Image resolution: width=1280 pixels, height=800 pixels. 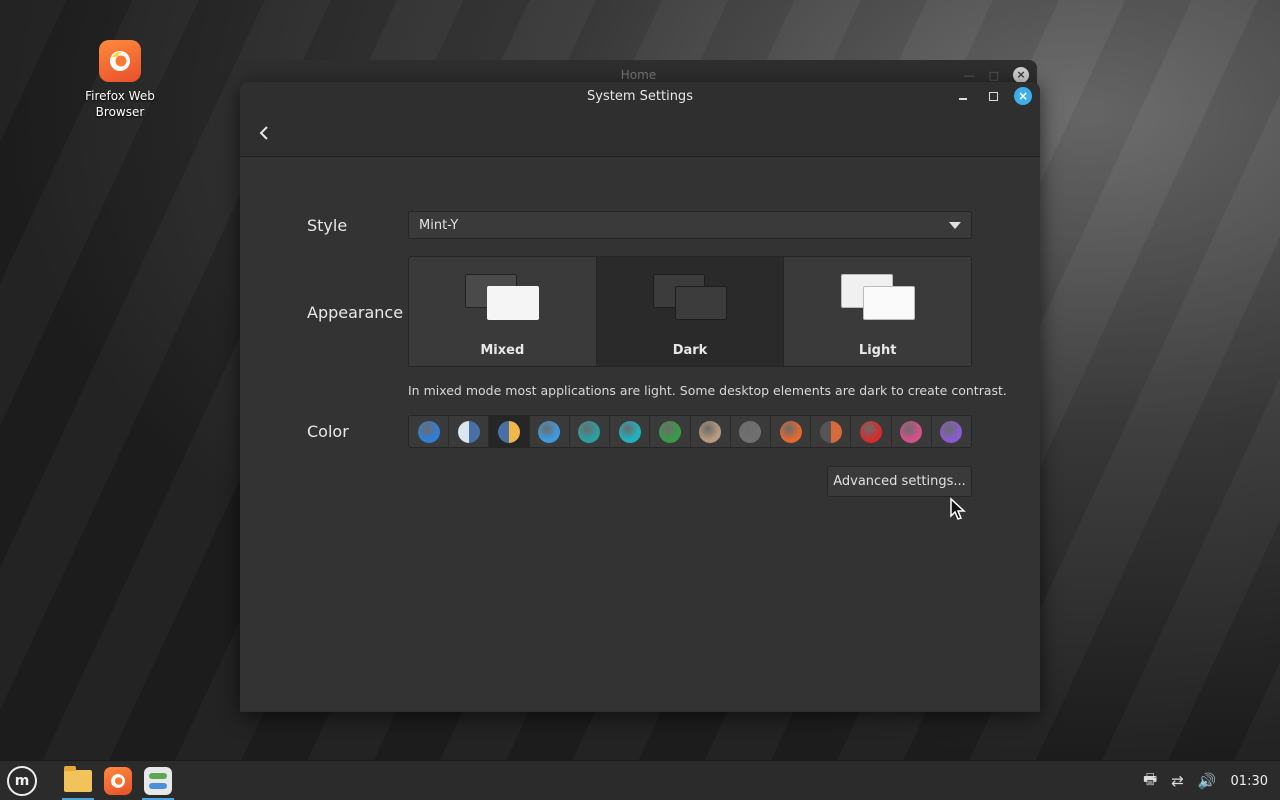 What do you see at coordinates (355, 312) in the screenshot?
I see `appearance-label: Appearance` at bounding box center [355, 312].